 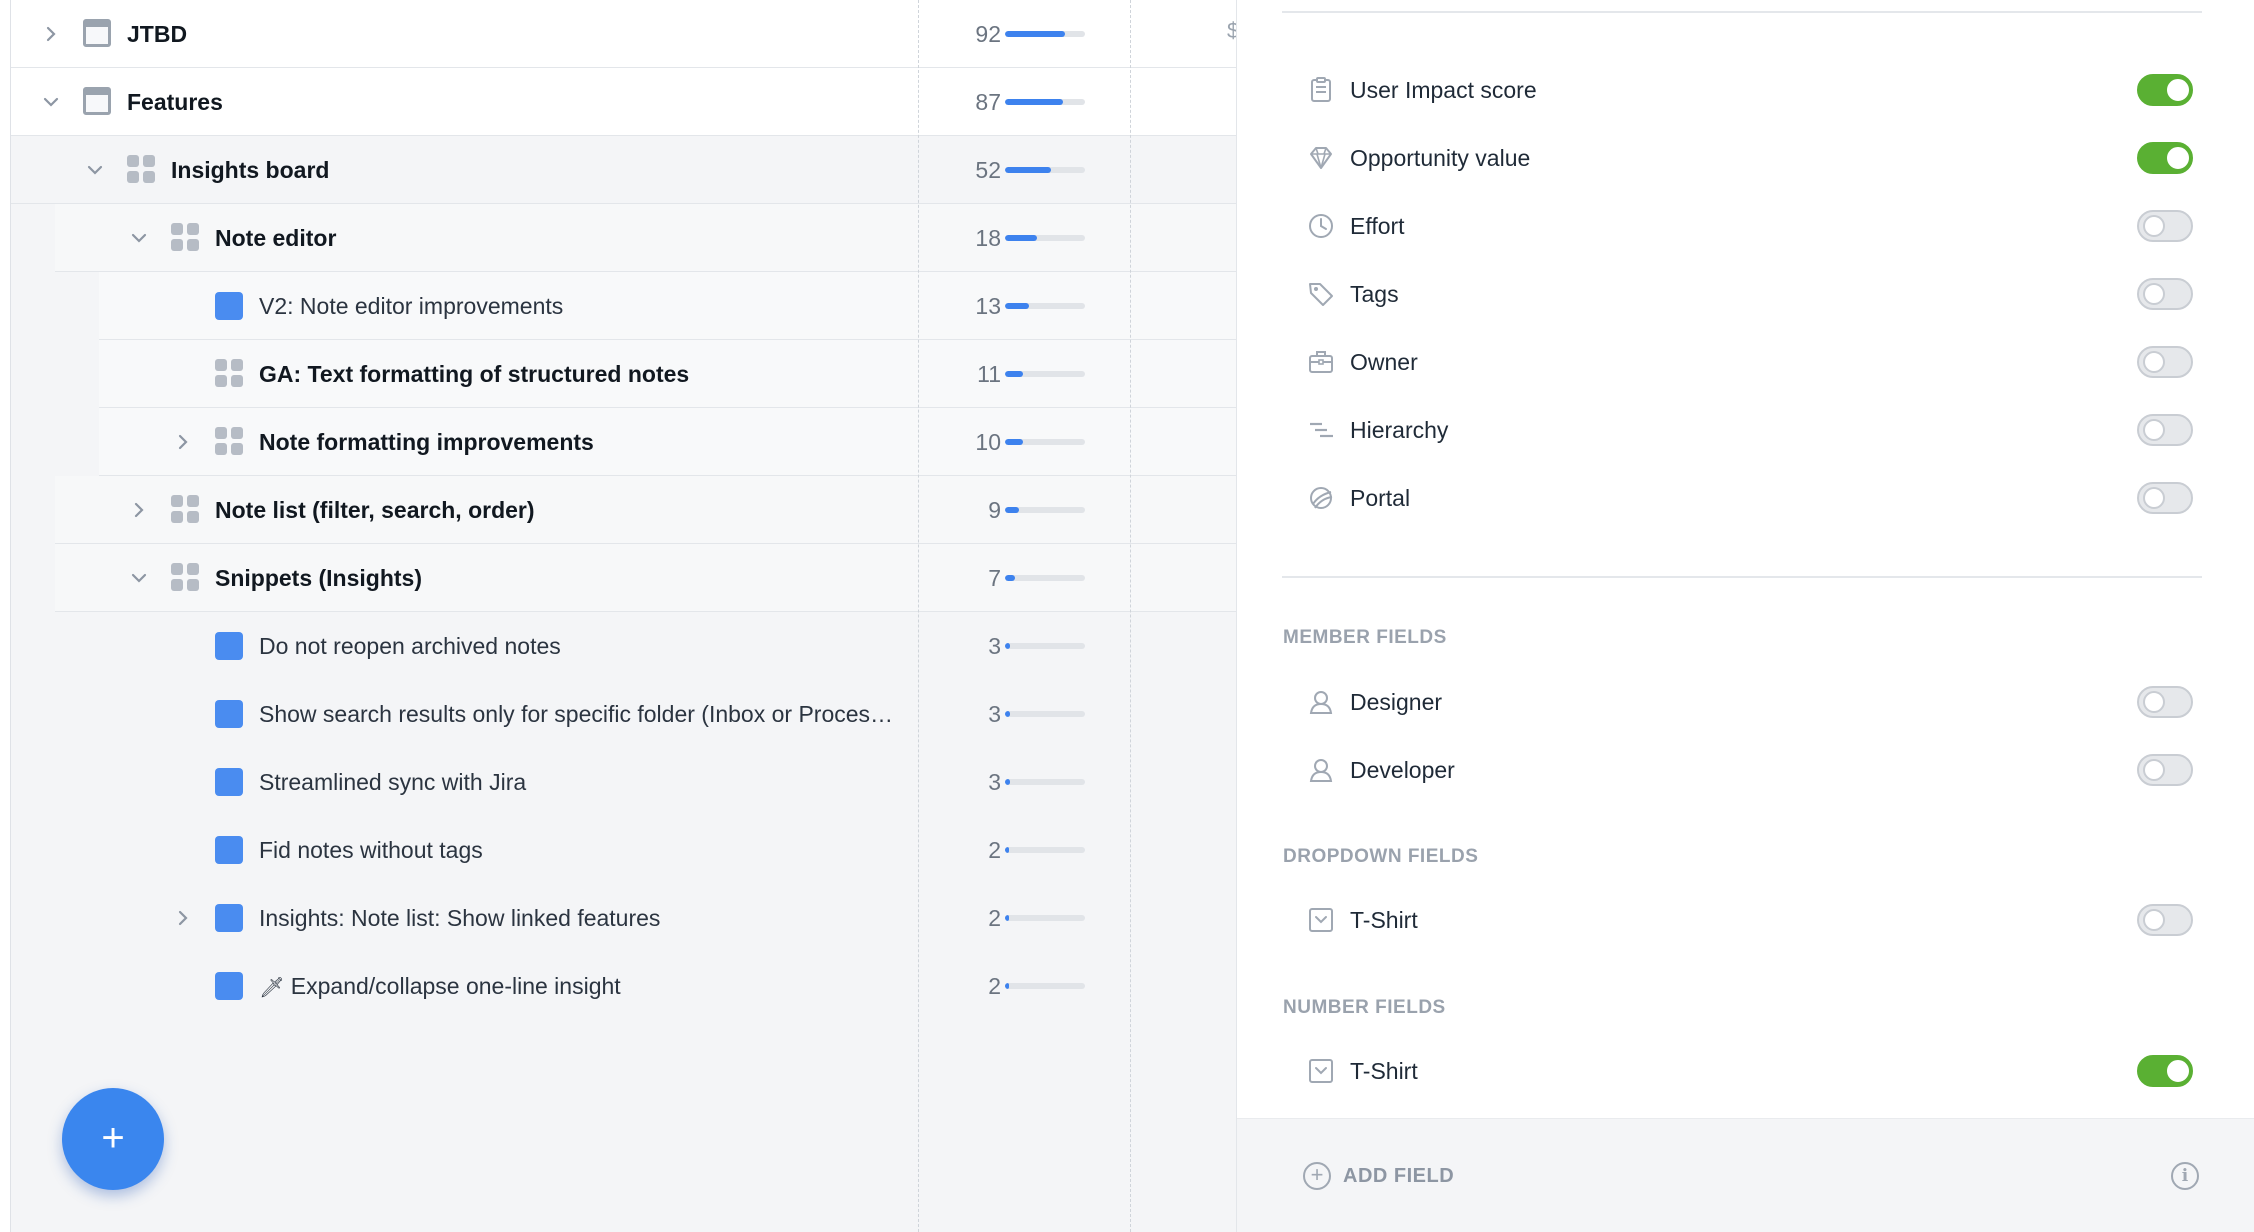 What do you see at coordinates (1745, 1175) in the screenshot?
I see `panel-footer: + ADD FIELD i` at bounding box center [1745, 1175].